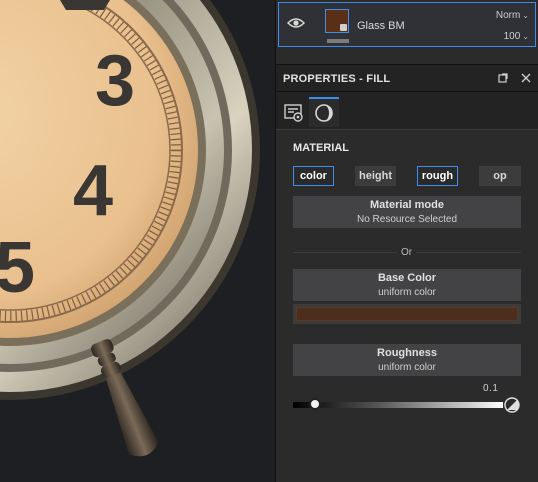 The height and width of the screenshot is (482, 538). Describe the element at coordinates (17, 268) in the screenshot. I see `svg-text: 5` at that location.